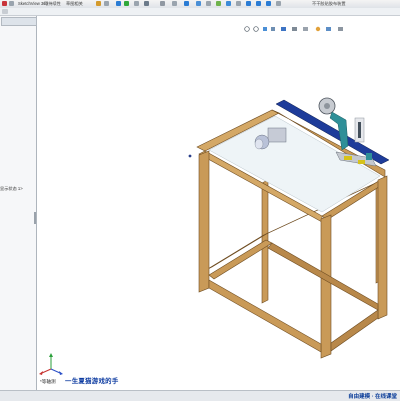 The height and width of the screenshot is (401, 400). Describe the element at coordinates (329, 3) in the screenshot. I see `window-title: 不干胶贴胶布装置` at that location.